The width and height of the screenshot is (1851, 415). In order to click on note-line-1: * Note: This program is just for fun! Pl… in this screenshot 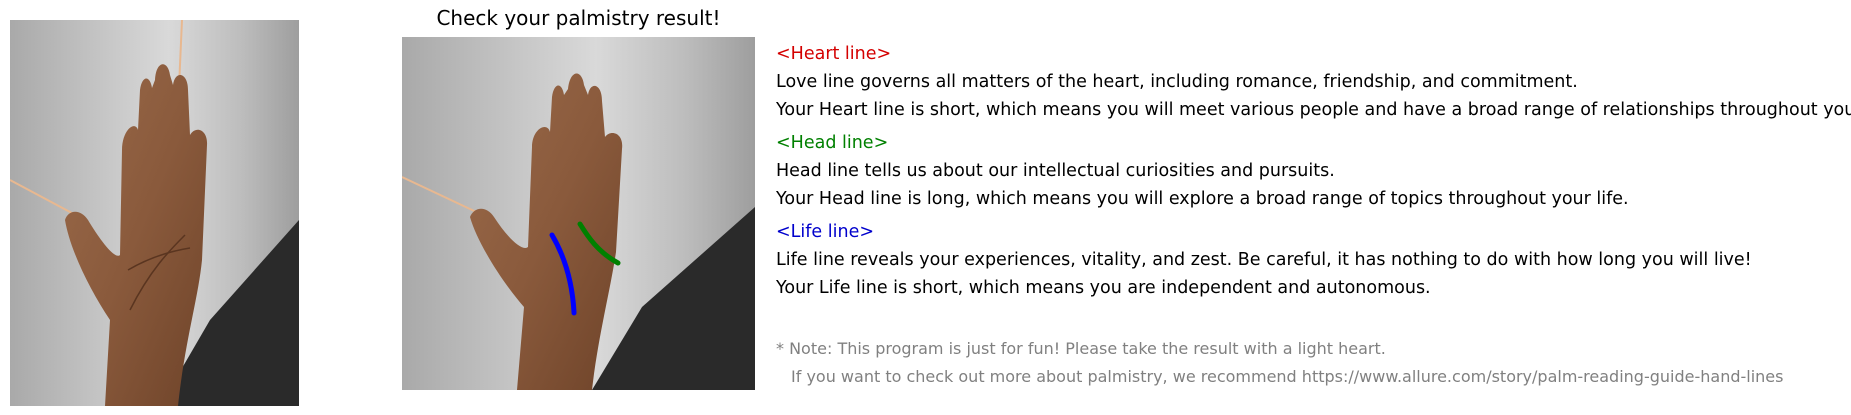, I will do `click(1081, 348)`.